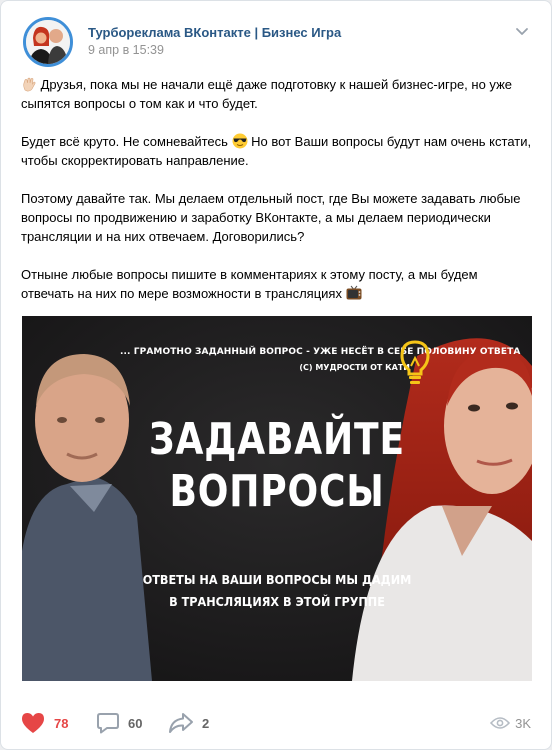 Image resolution: width=552 pixels, height=750 pixels. Describe the element at coordinates (415, 362) in the screenshot. I see `lightbulb-icon` at that location.